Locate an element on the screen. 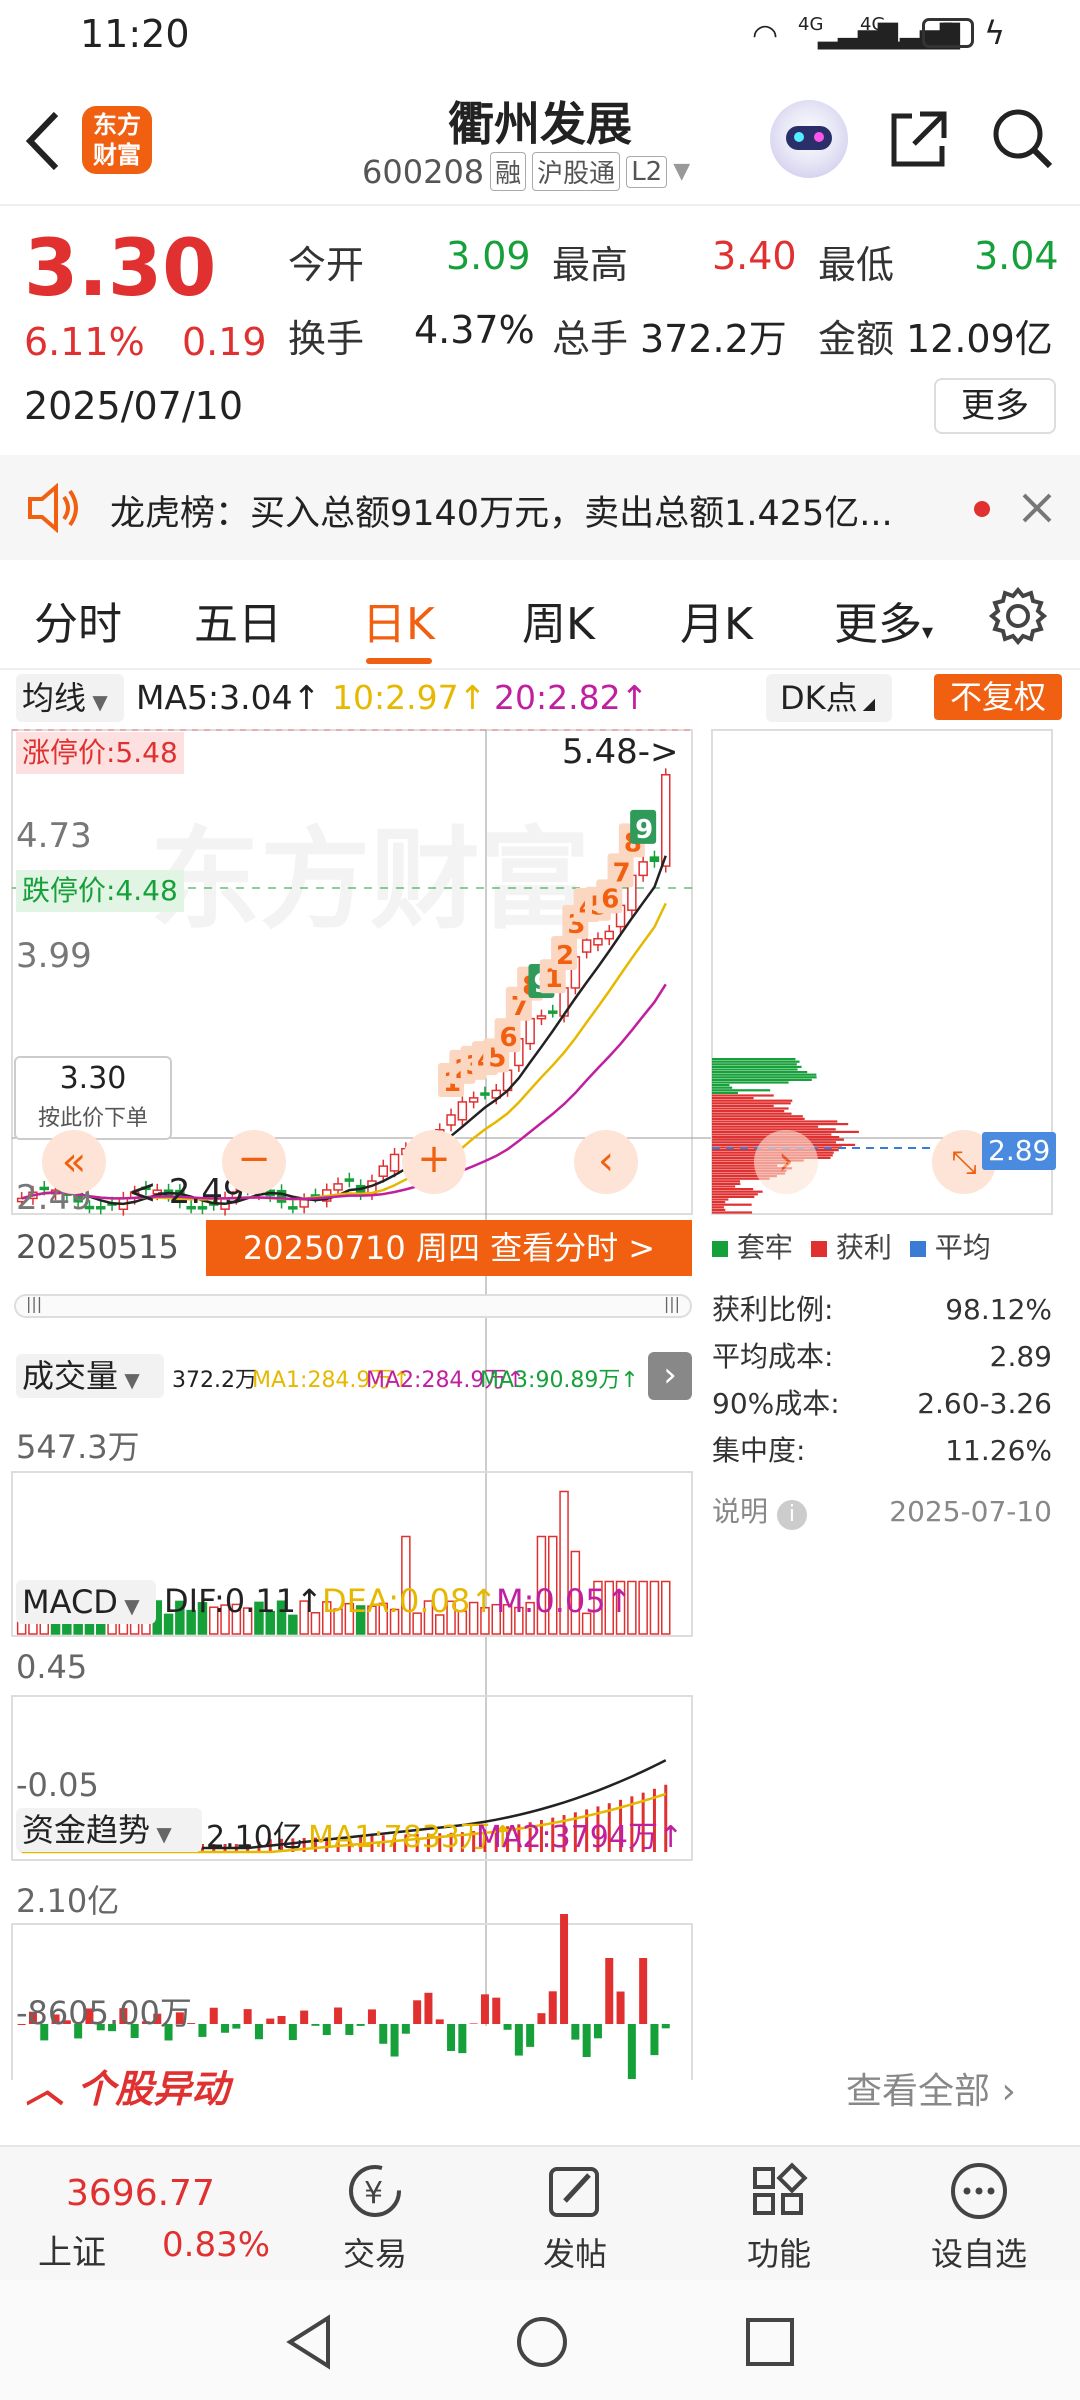 This screenshot has height=2400, width=1080. nav-post: 发帖 is located at coordinates (575, 2214).